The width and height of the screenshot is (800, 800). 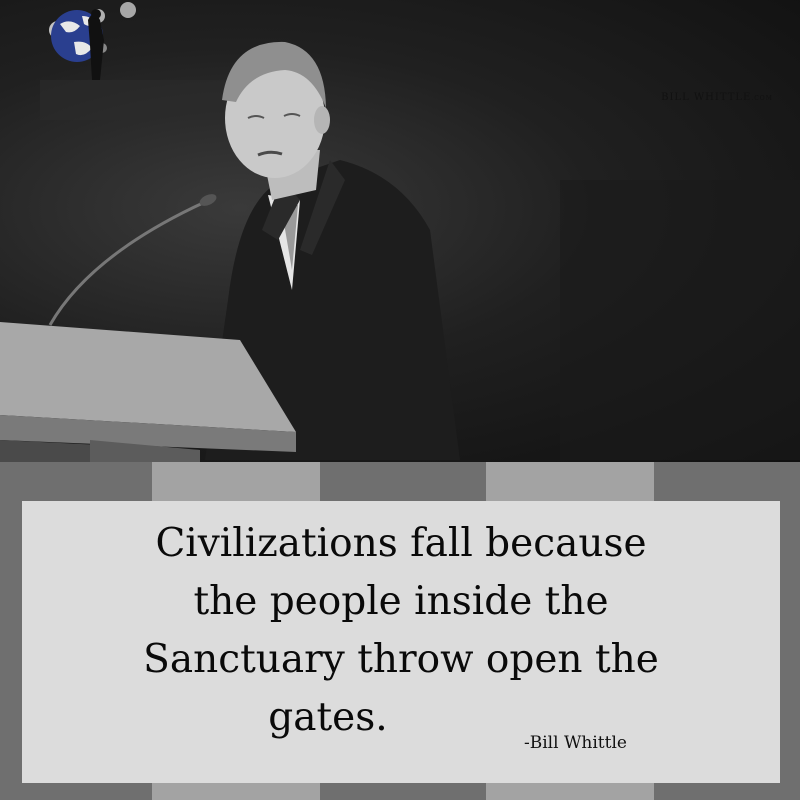 I want to click on quote-line: Civilizations fall because, so click(x=401, y=543).